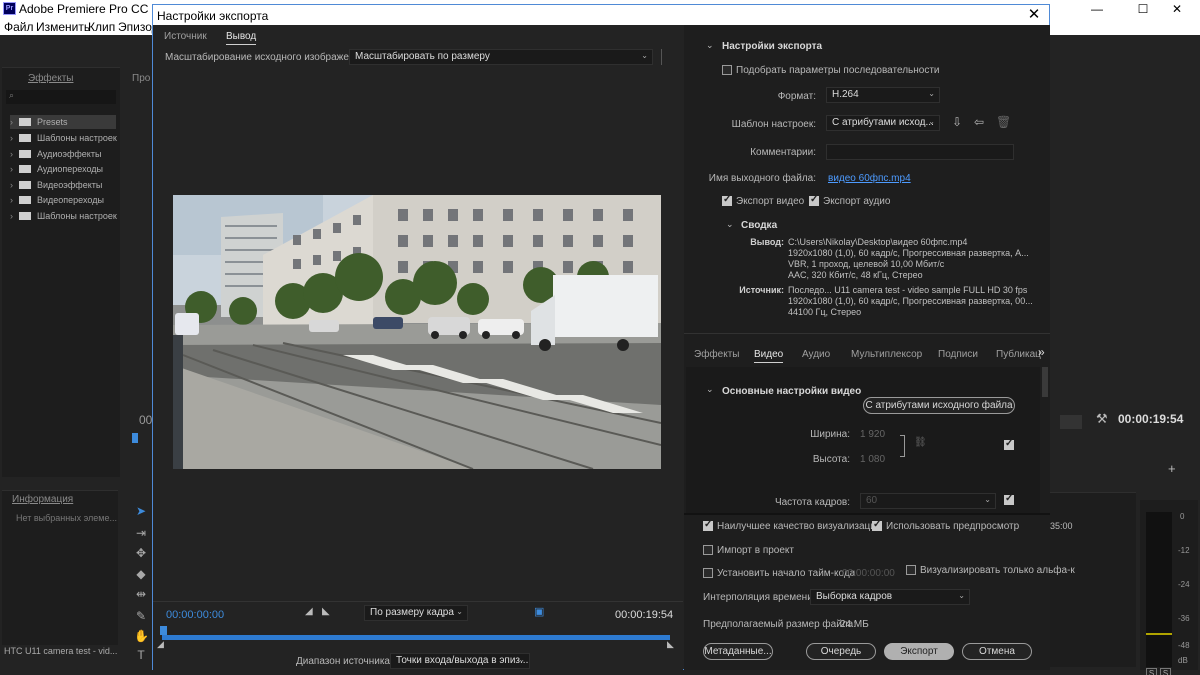 The width and height of the screenshot is (1200, 675). I want to click on minimize-button: —, so click(1097, 9).